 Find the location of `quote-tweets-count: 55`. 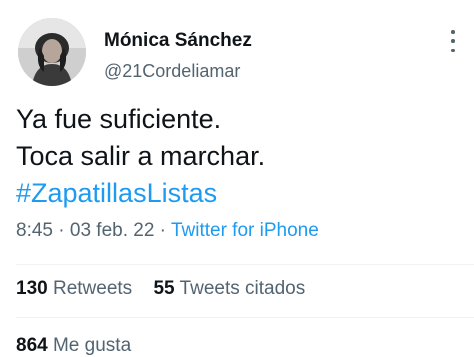

quote-tweets-count: 55 is located at coordinates (164, 288).